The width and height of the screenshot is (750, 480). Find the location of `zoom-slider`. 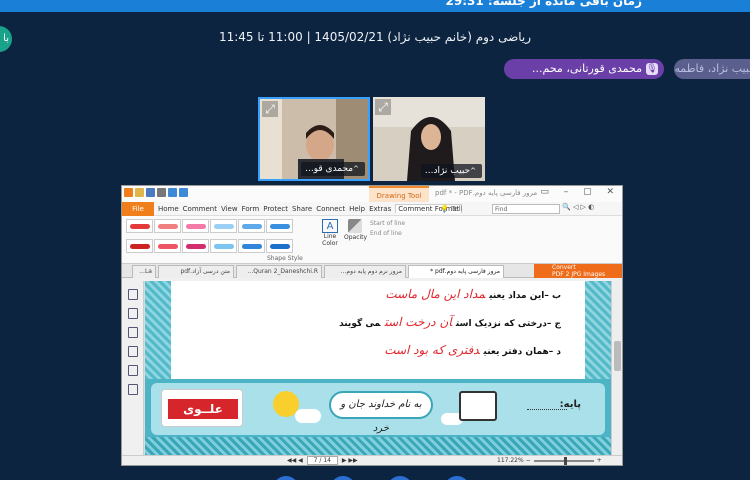

zoom-slider is located at coordinates (563, 460).